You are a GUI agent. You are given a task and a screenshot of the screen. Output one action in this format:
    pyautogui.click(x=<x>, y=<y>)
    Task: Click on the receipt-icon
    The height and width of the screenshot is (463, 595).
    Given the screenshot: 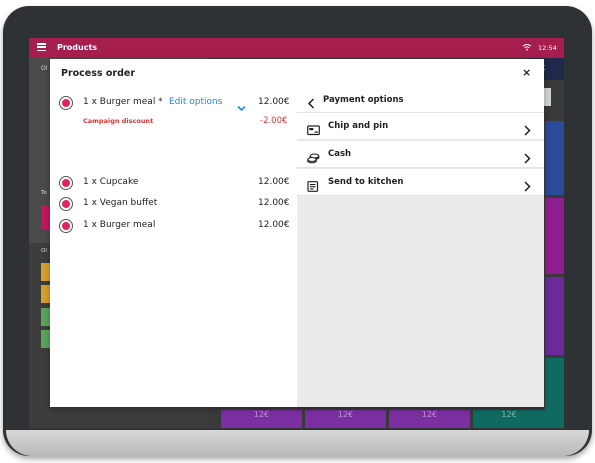 What is the action you would take?
    pyautogui.click(x=313, y=184)
    